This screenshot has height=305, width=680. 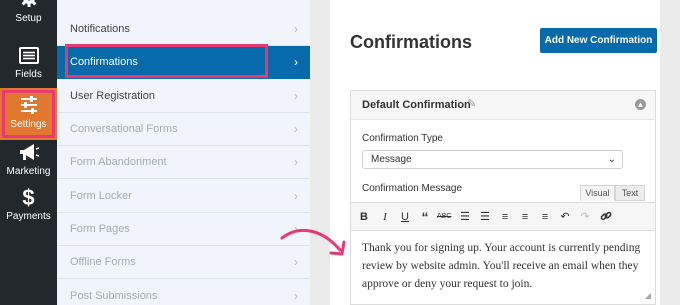 I want to click on rail-item-setup: Setup, so click(x=28, y=17).